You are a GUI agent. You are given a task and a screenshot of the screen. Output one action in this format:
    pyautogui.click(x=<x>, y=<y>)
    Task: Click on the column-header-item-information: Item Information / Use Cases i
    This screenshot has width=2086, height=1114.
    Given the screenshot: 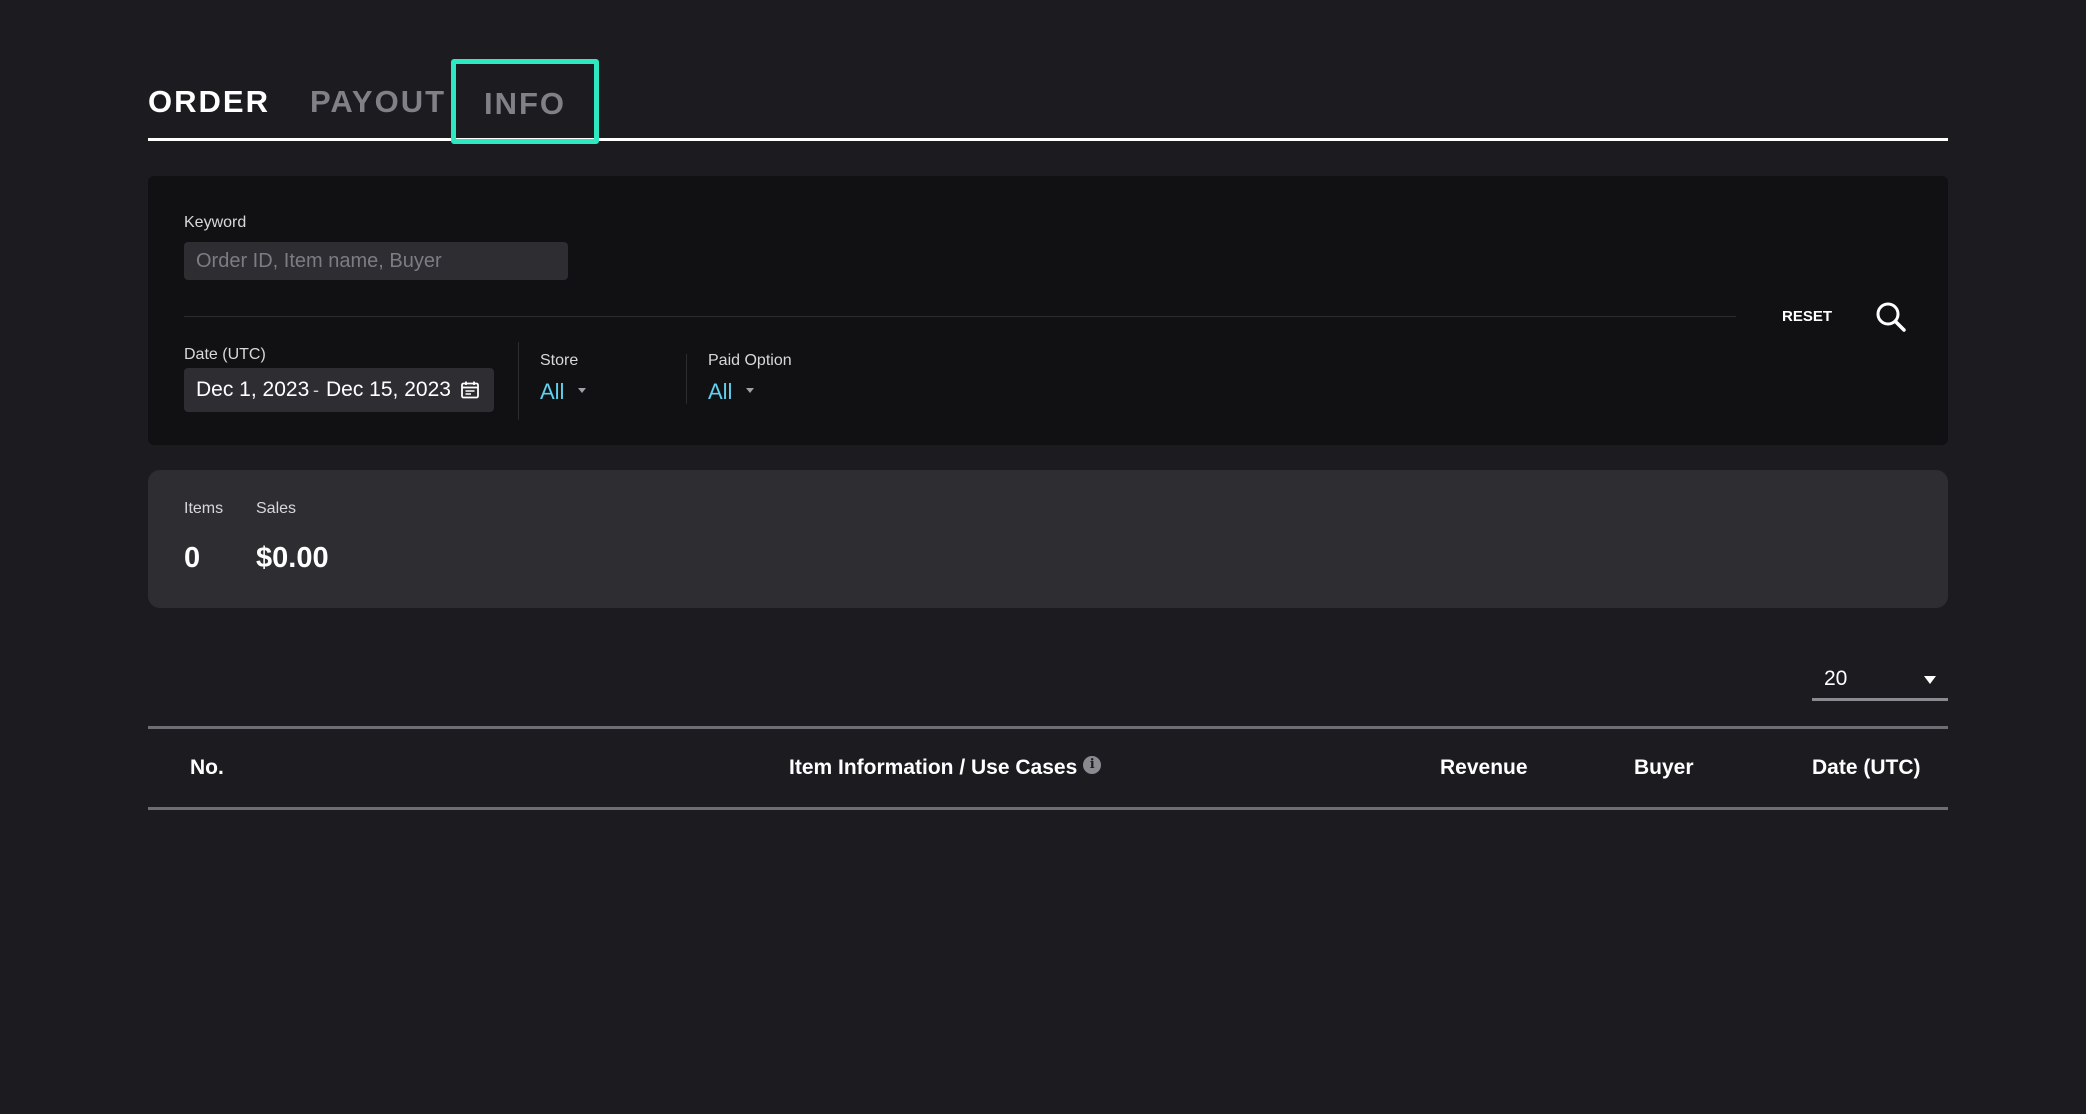 What is the action you would take?
    pyautogui.click(x=945, y=768)
    